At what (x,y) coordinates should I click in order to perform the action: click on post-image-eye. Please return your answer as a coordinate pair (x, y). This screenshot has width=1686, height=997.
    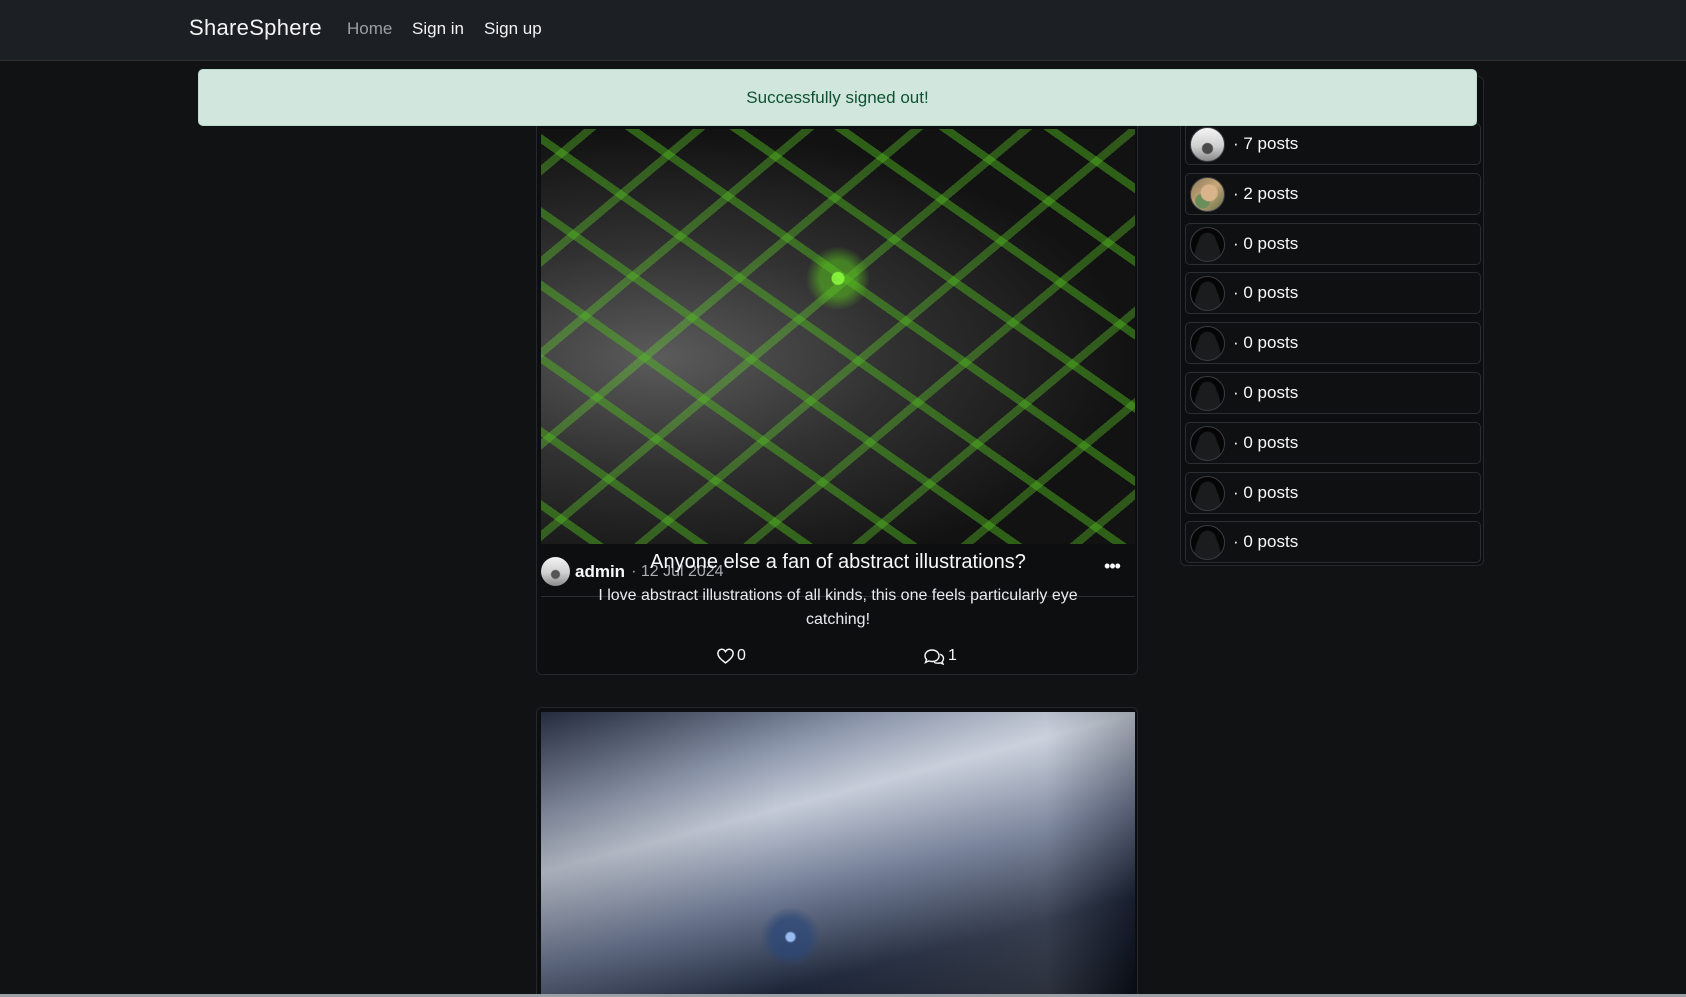
    Looking at the image, I should click on (838, 854).